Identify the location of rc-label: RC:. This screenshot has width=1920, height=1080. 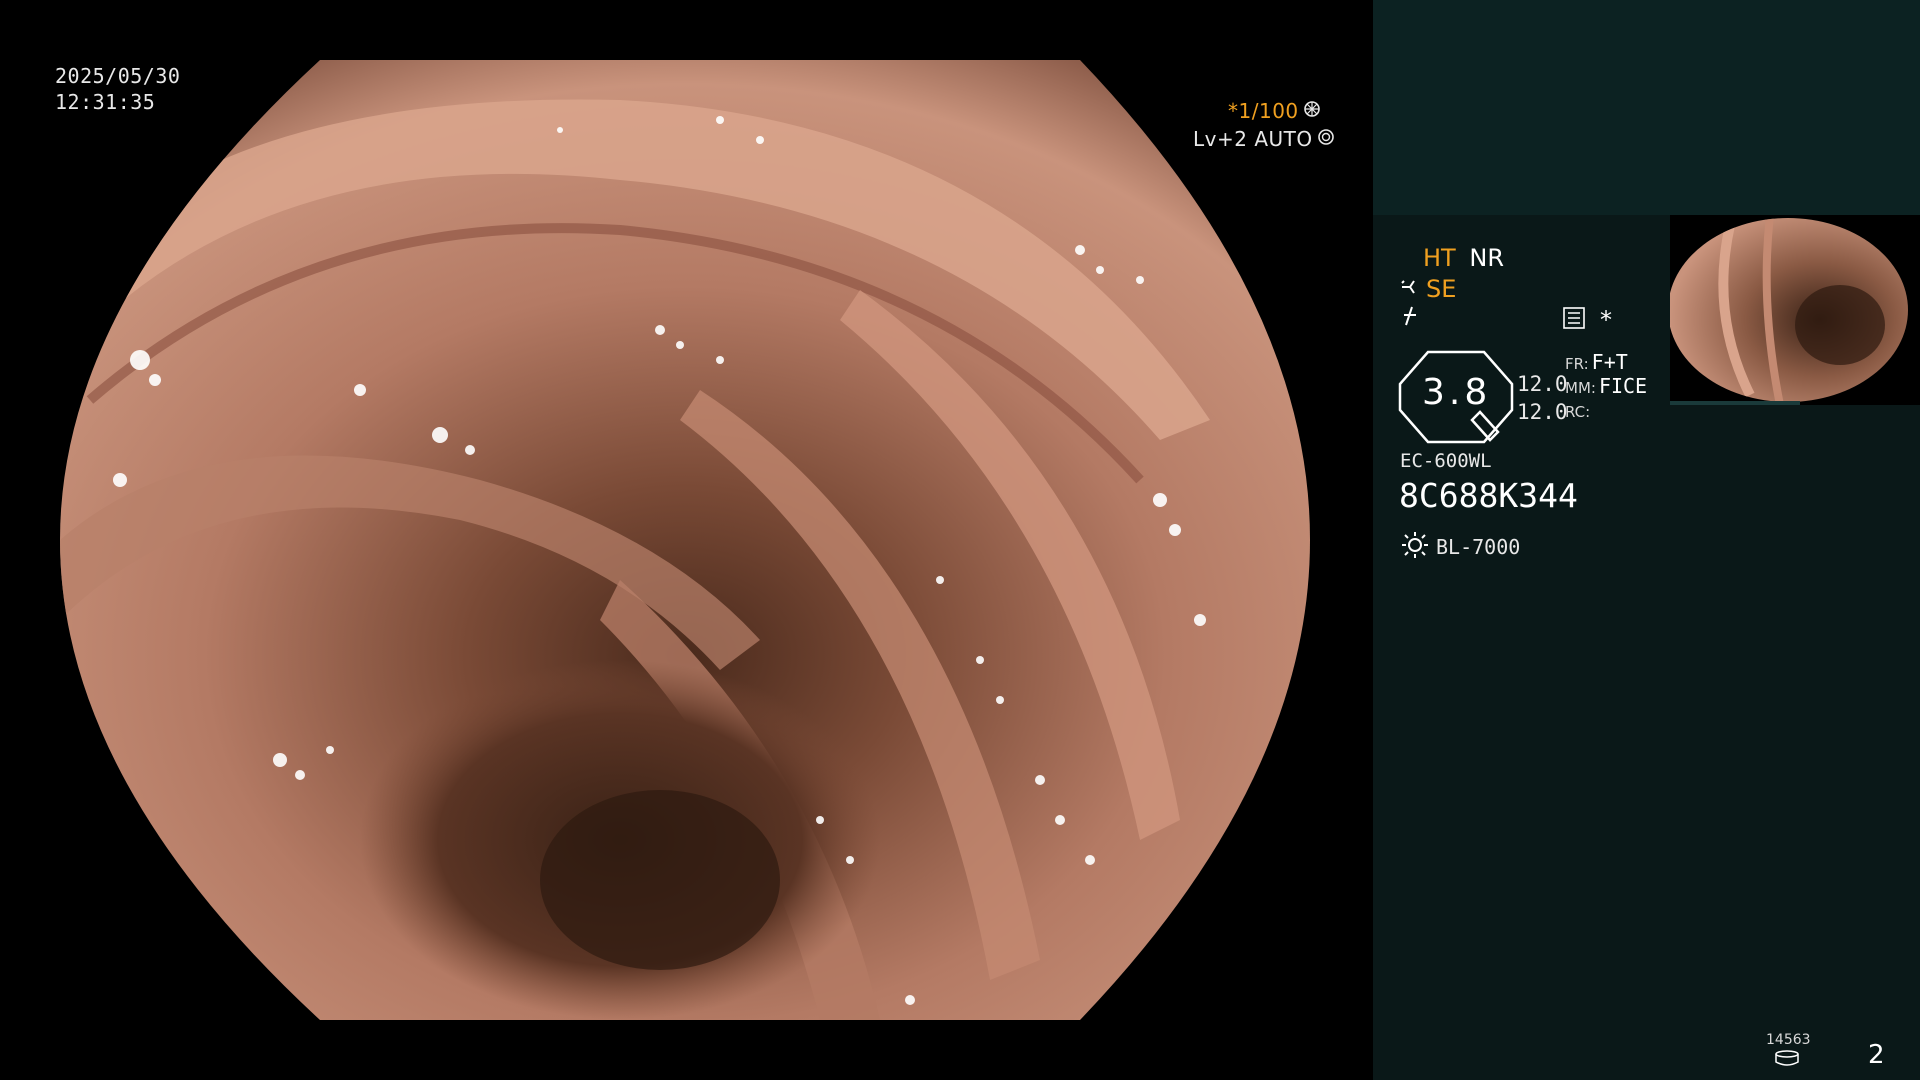
(1578, 412).